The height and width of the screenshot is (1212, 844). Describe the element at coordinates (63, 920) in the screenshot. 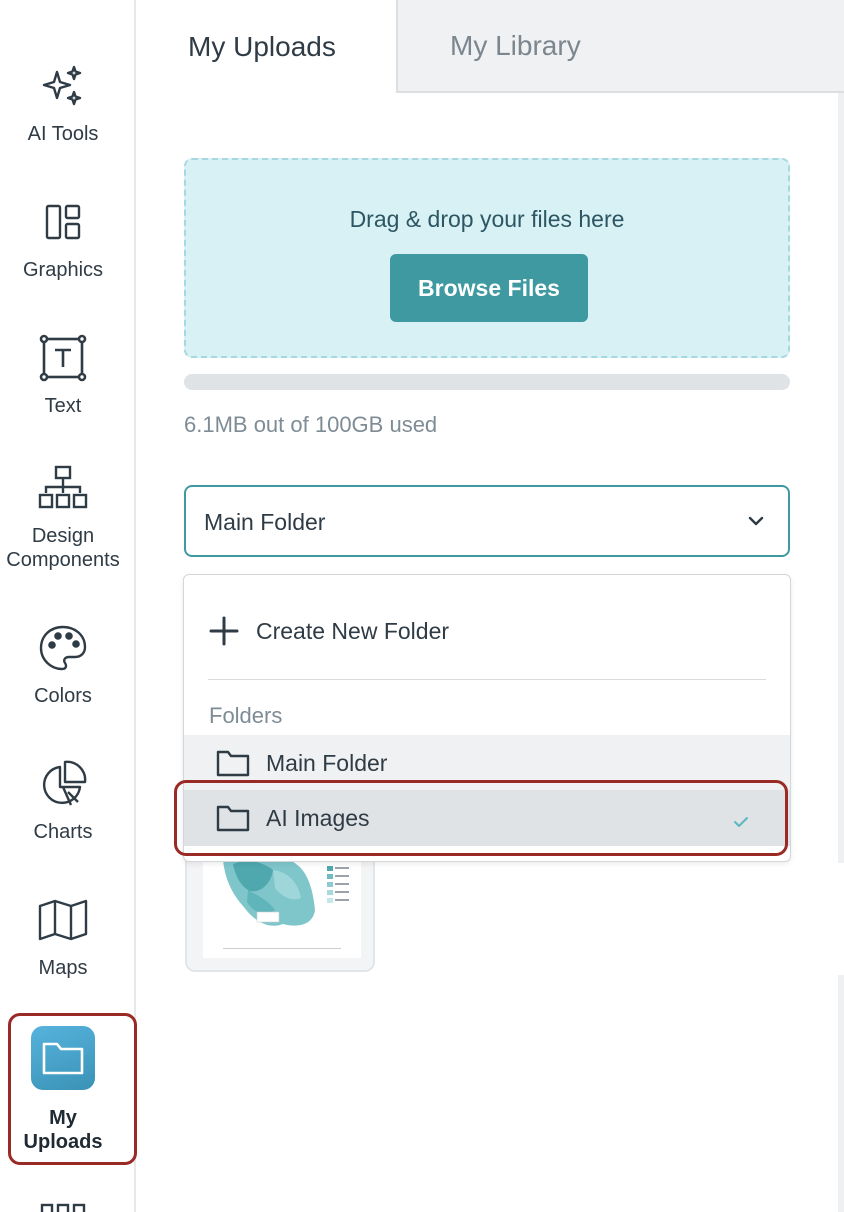

I see `map-icon` at that location.